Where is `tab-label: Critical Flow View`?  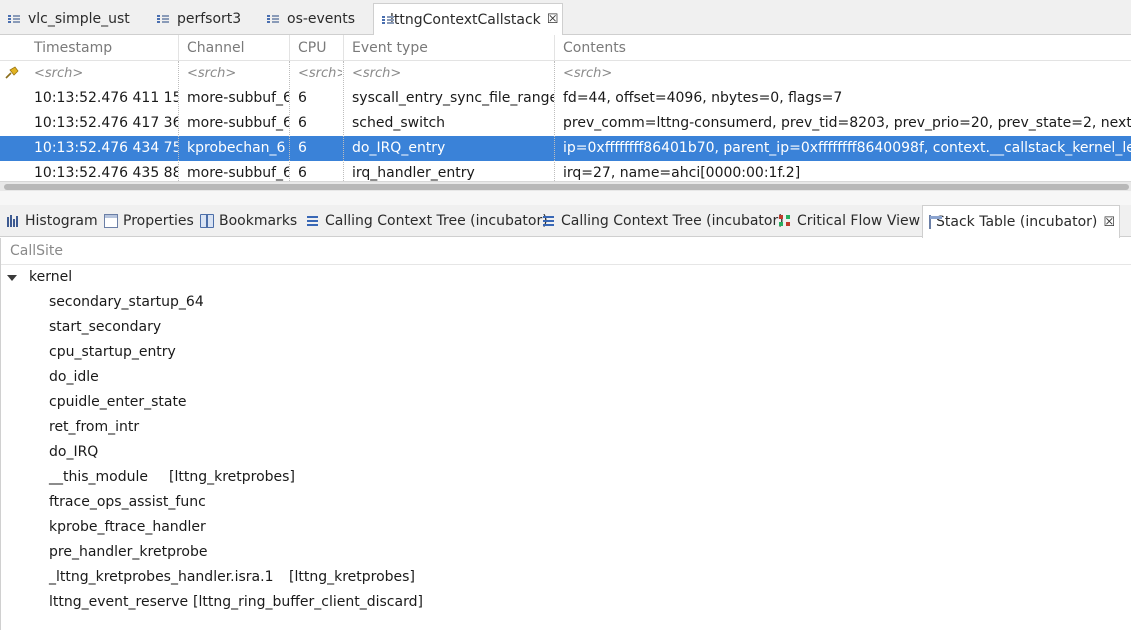
tab-label: Critical Flow View is located at coordinates (859, 221).